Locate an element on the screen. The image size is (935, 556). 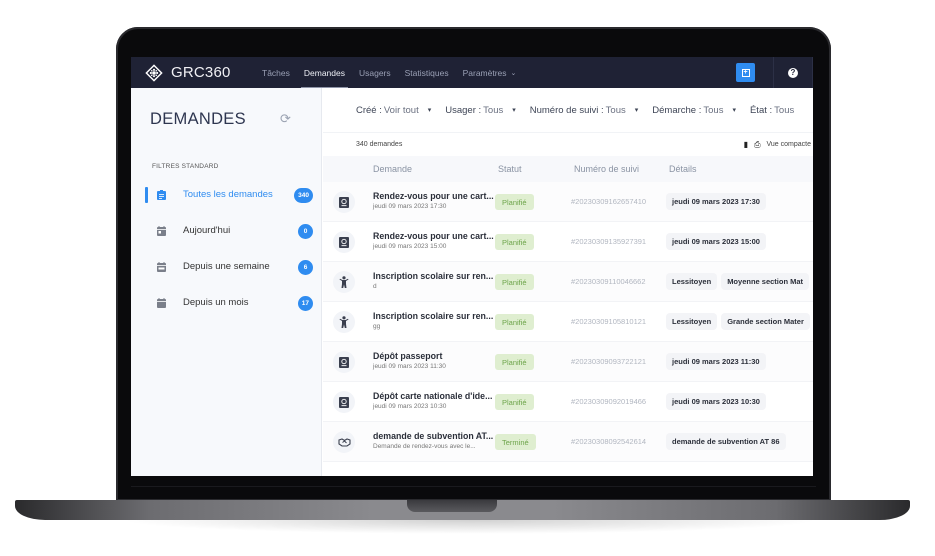
nav-parametres: Paramètres ⌄ is located at coordinates (490, 72).